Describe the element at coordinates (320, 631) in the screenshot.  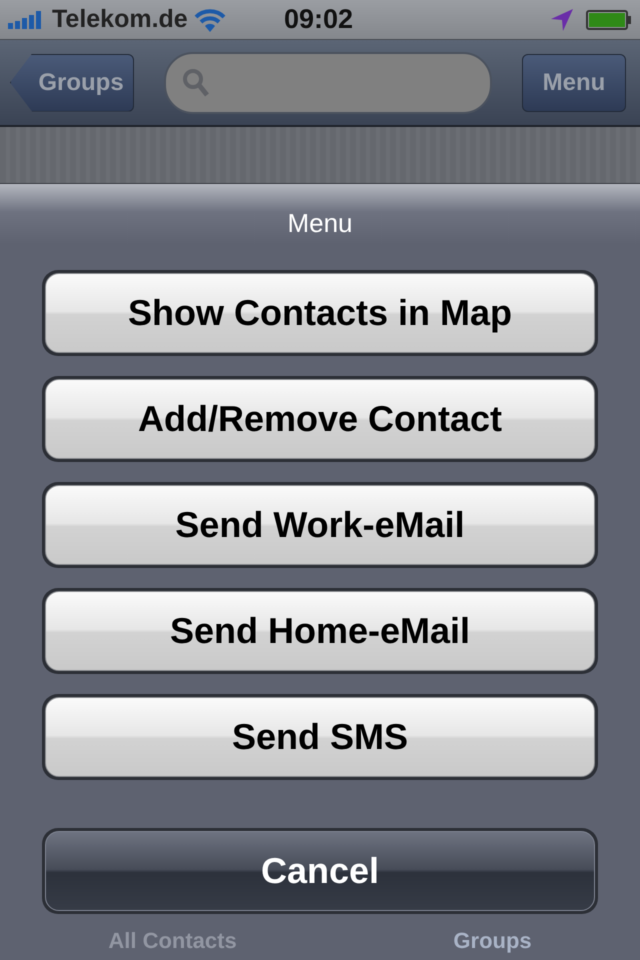
I see `action-button: Send Home-eMail` at that location.